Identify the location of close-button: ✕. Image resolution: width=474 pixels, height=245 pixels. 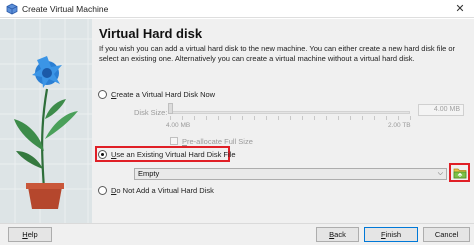
(460, 9).